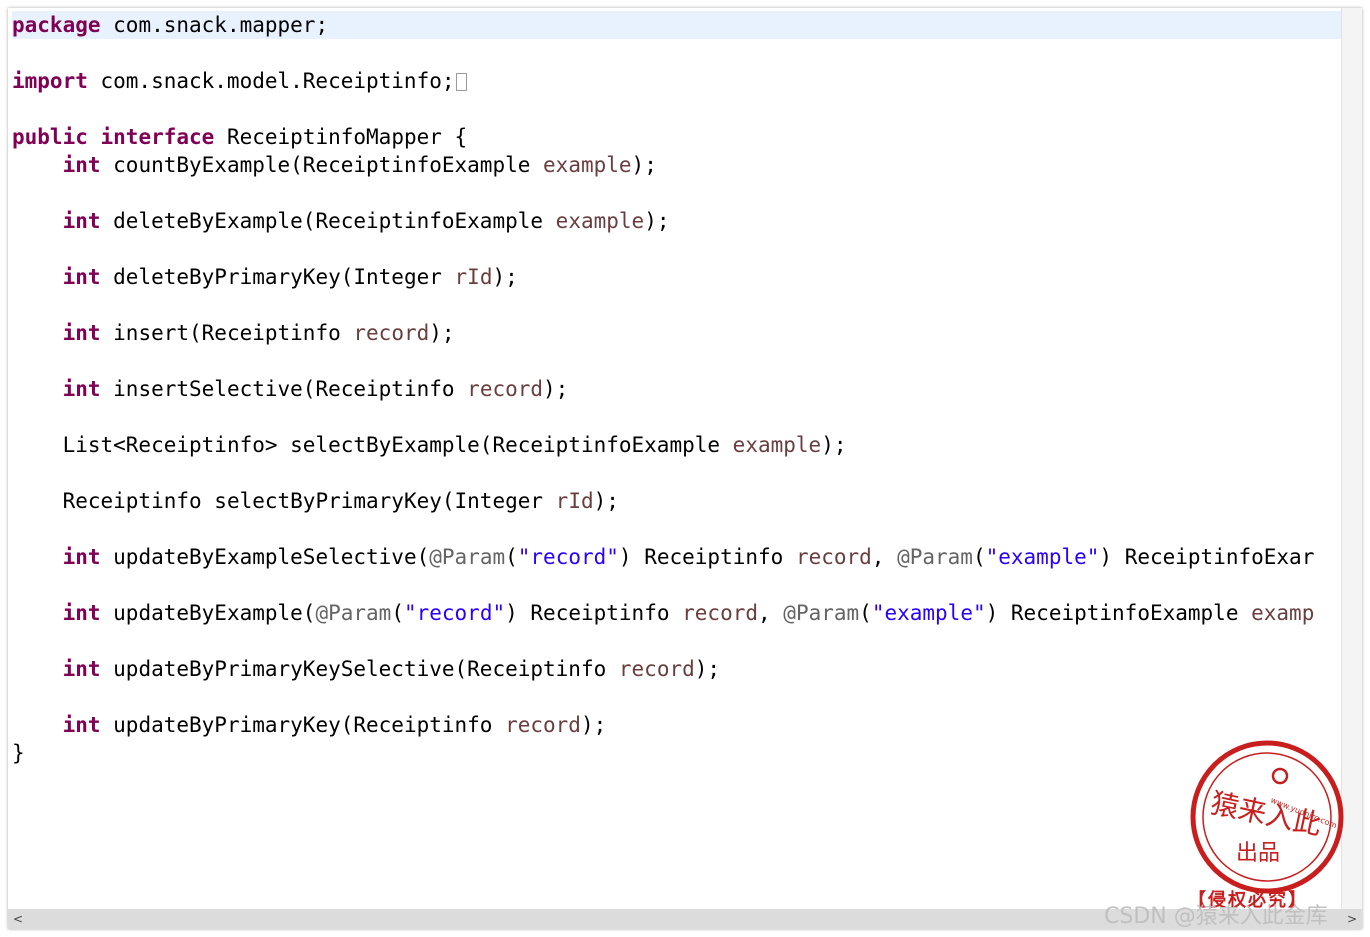 This screenshot has width=1370, height=937. I want to click on parameter-token: examp, so click(1283, 613).